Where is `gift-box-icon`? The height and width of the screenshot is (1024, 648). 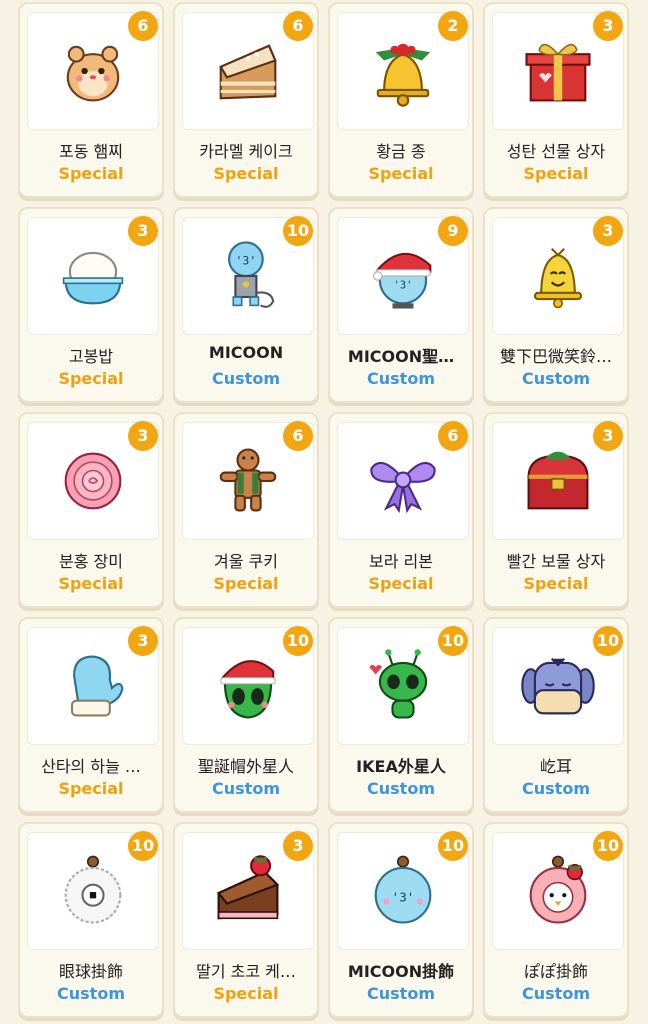
gift-box-icon is located at coordinates (558, 72).